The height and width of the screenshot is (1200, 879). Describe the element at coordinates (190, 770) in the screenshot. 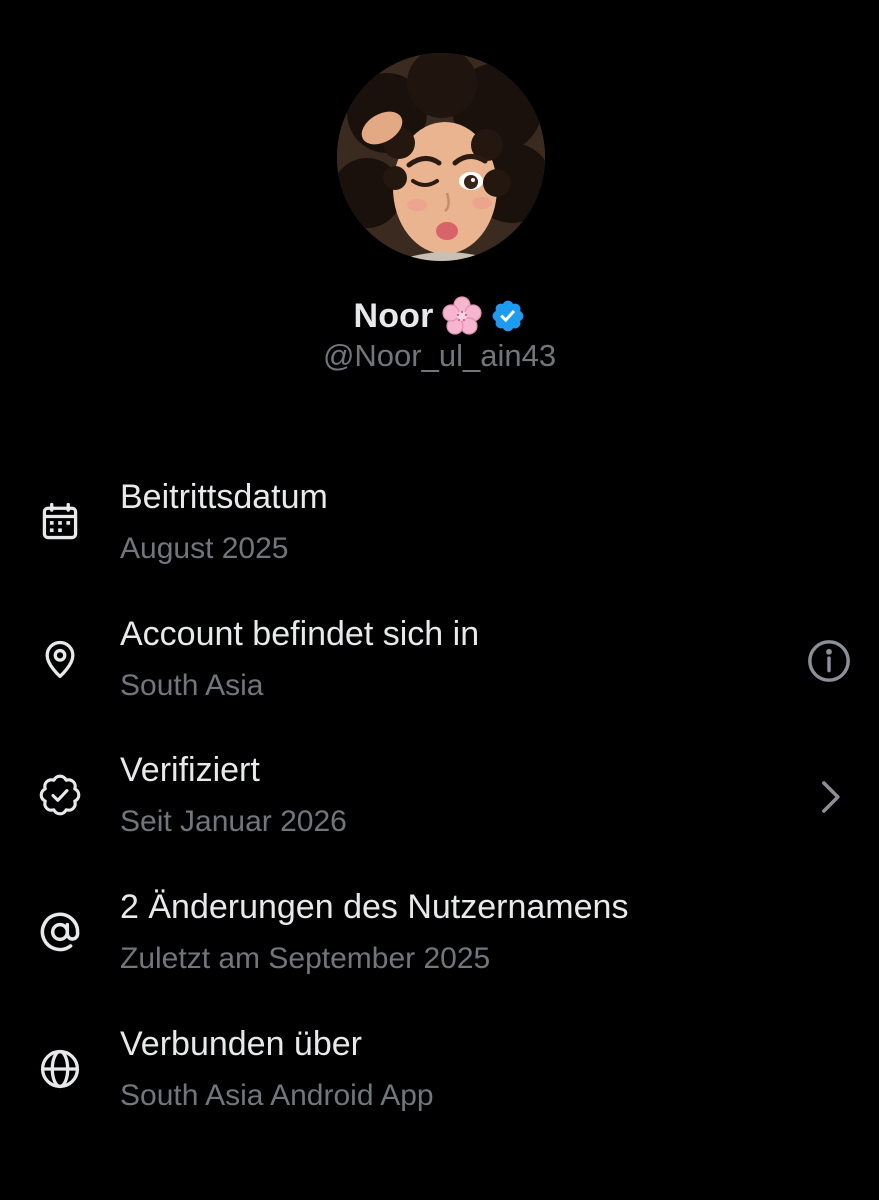

I see `about-row-title: Verifiziert` at that location.